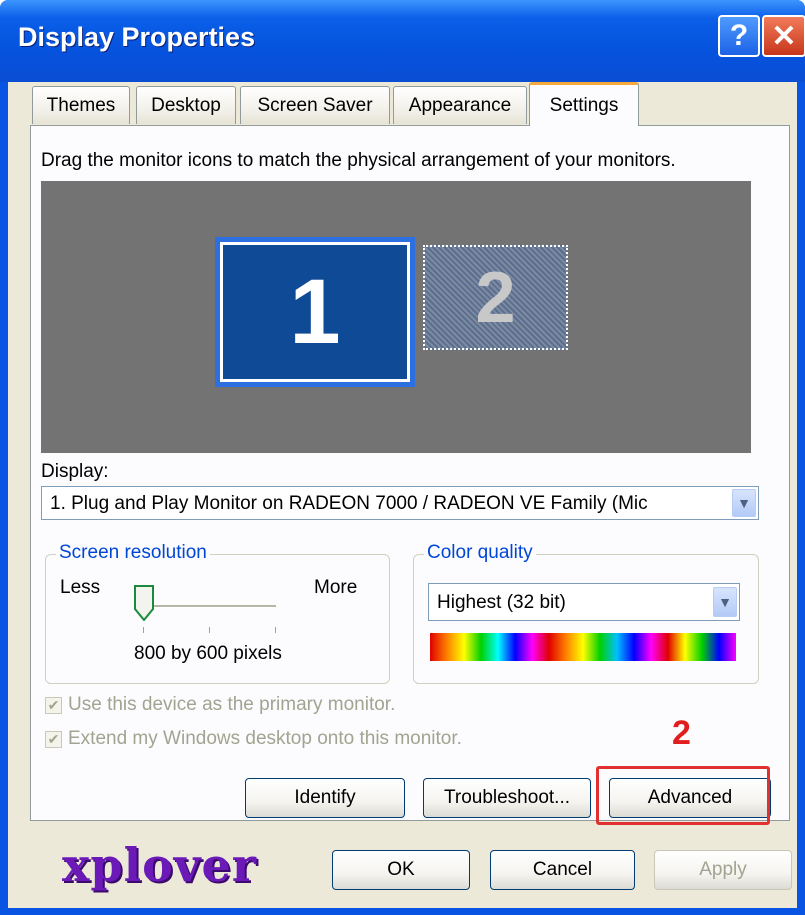  I want to click on step-annotation: 2, so click(681, 733).